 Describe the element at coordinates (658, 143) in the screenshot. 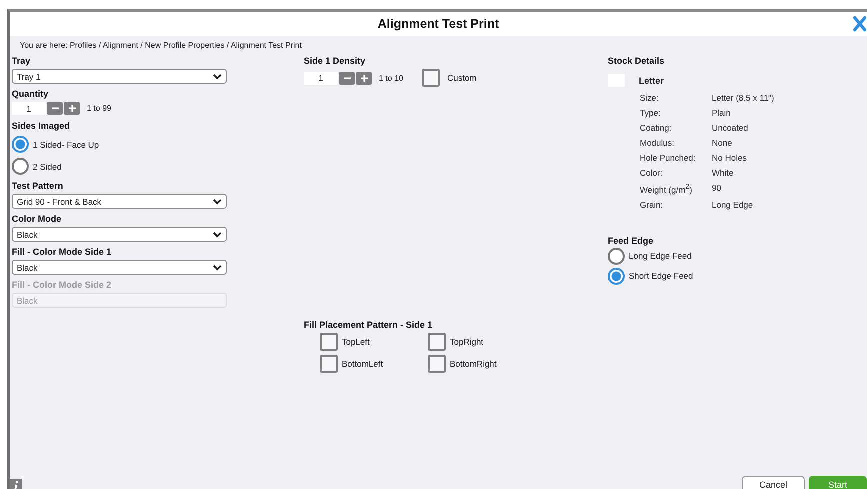

I see `detail-label: Modulus:` at that location.